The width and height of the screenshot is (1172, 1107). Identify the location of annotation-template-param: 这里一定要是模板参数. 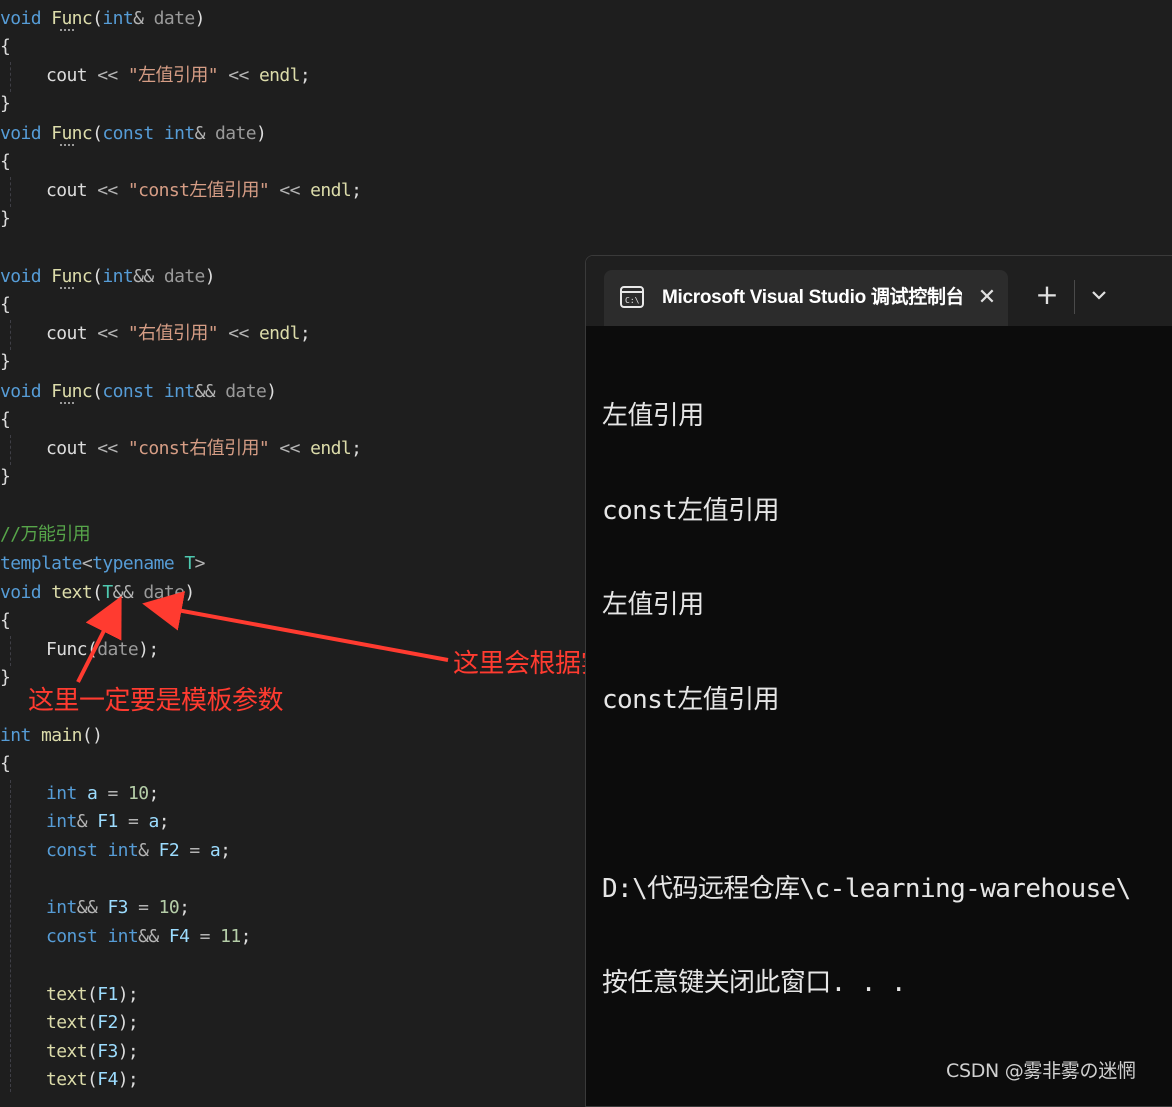
(156, 701).